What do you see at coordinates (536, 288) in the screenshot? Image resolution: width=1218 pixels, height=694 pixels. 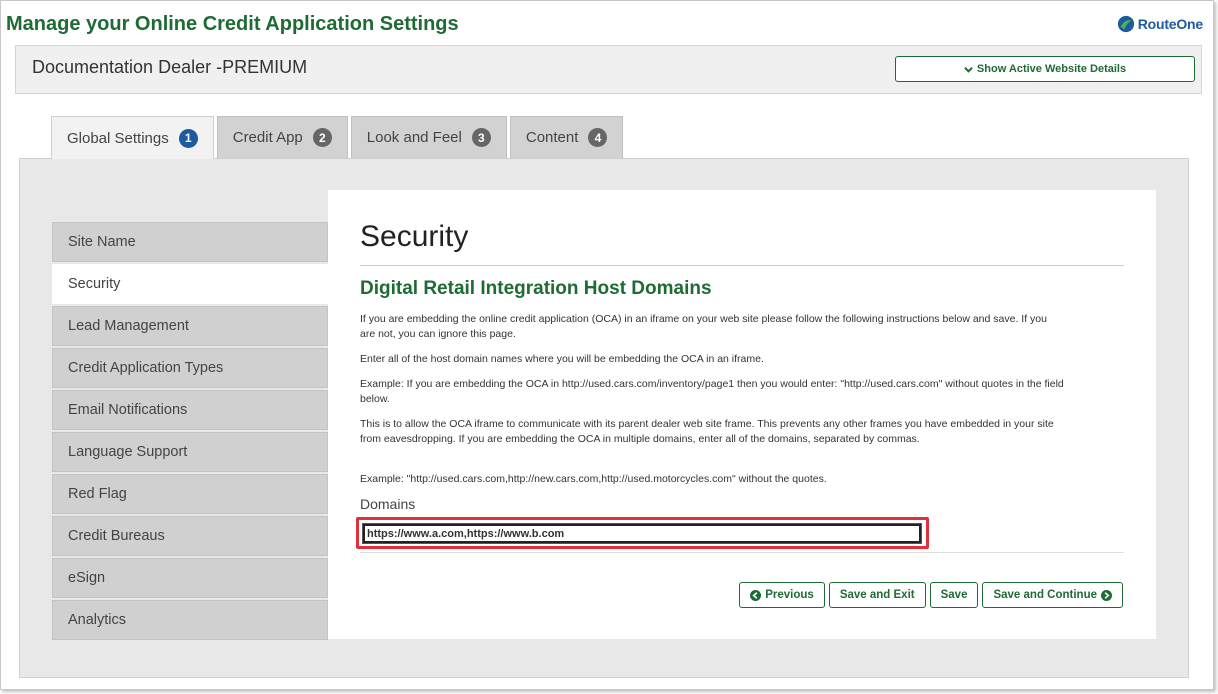 I see `section-subheading: Digital Retail Integration Host Domains` at bounding box center [536, 288].